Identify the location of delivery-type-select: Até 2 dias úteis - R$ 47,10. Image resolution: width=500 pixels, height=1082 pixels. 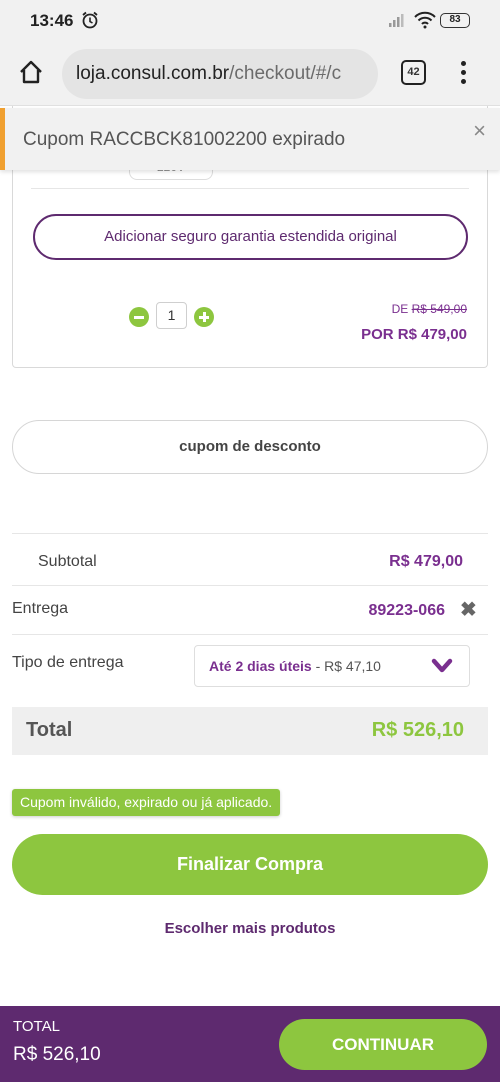
(332, 666).